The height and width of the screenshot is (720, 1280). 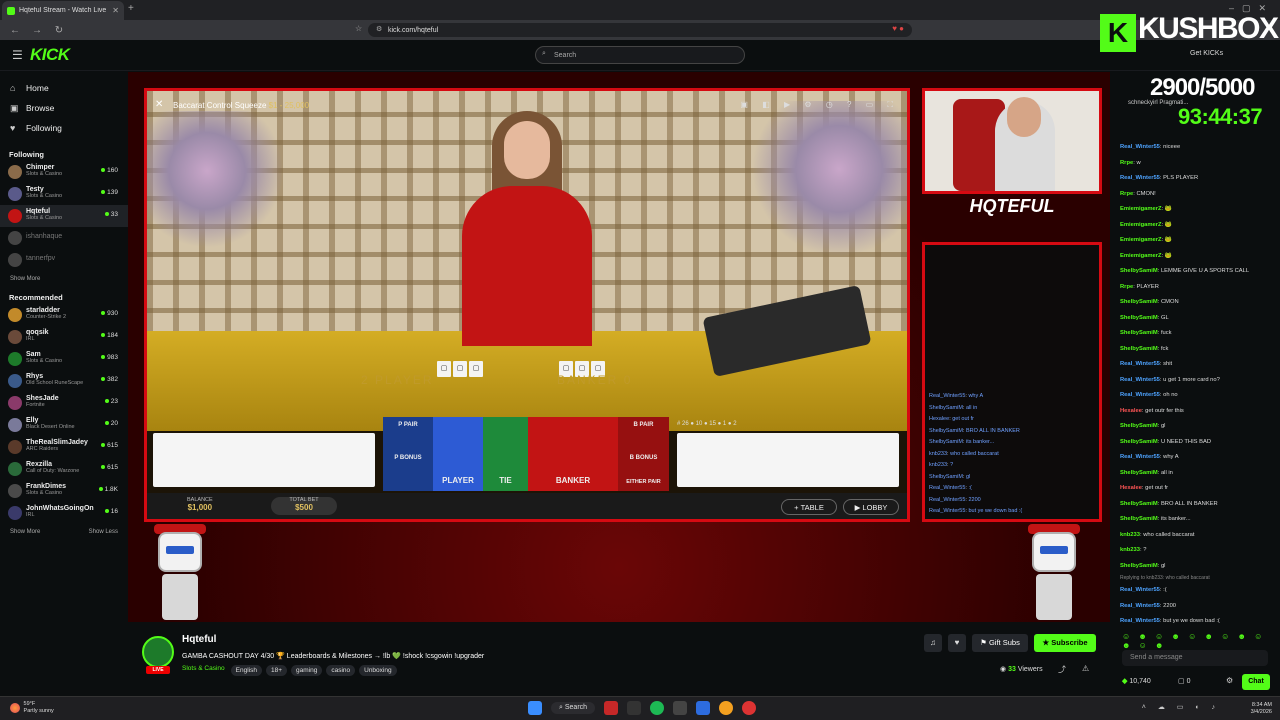 I want to click on sidebar-channel: ShesJade Fortnite 23, so click(x=64, y=403).